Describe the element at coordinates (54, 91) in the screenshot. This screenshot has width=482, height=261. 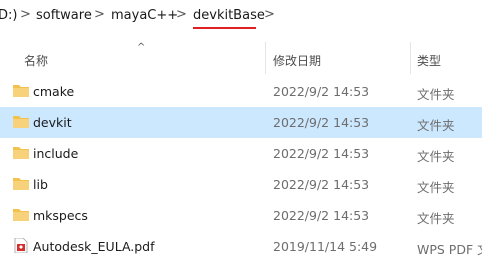
I see `file-name: cmake` at that location.